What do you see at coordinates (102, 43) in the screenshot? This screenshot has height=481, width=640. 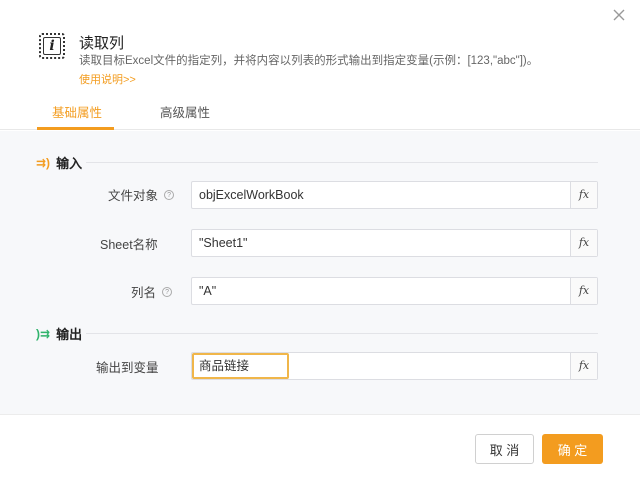 I see `dialog-title: 读取列` at bounding box center [102, 43].